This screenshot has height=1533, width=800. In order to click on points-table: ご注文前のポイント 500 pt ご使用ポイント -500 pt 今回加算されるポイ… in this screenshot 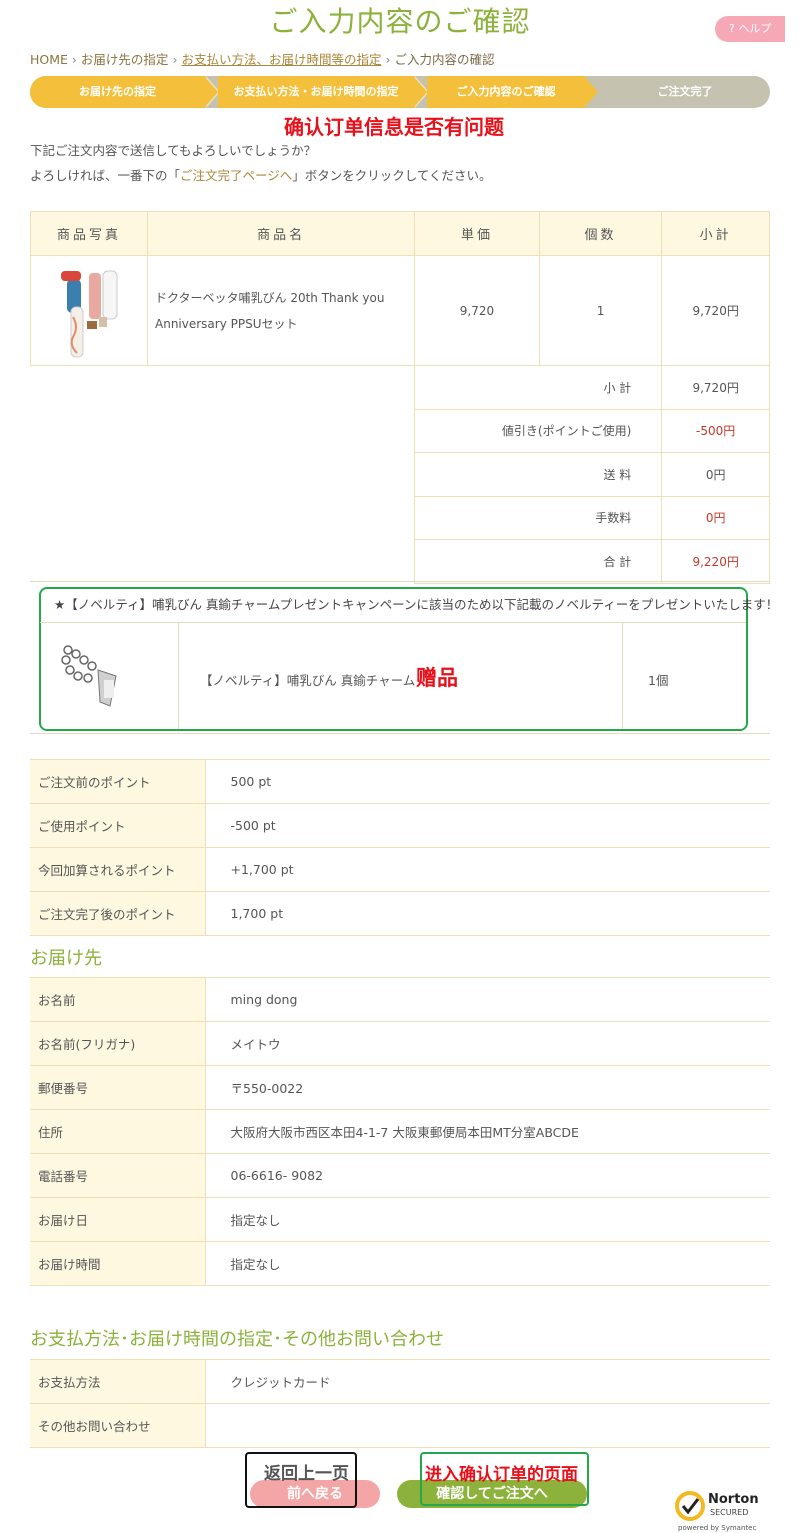, I will do `click(400, 847)`.